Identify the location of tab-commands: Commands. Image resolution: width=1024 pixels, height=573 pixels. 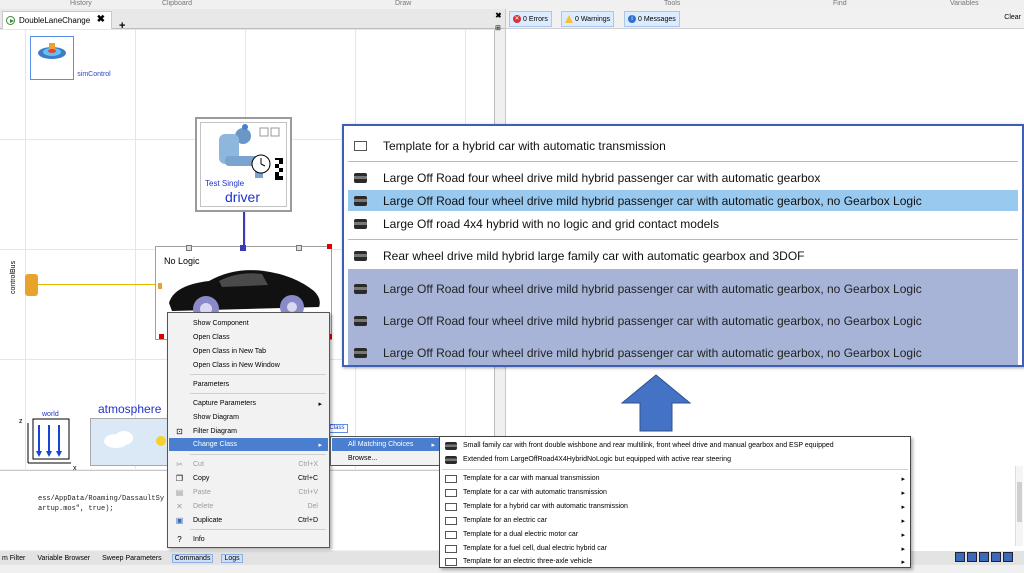
(192, 558).